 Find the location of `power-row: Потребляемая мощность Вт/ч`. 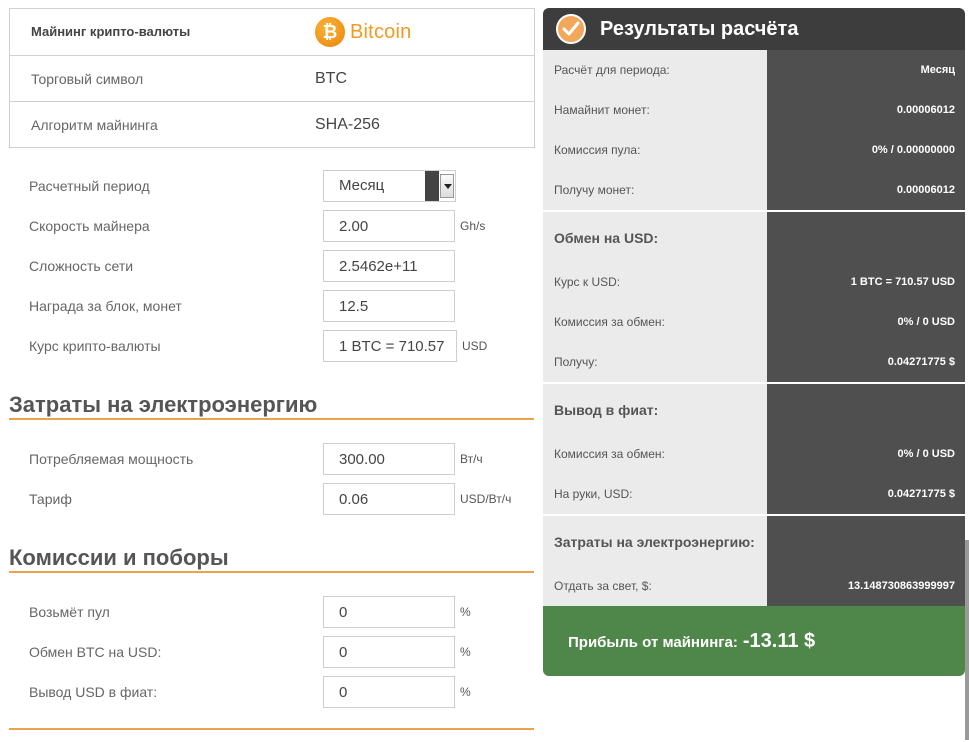

power-row: Потребляемая мощность Вт/ч is located at coordinates (270, 459).